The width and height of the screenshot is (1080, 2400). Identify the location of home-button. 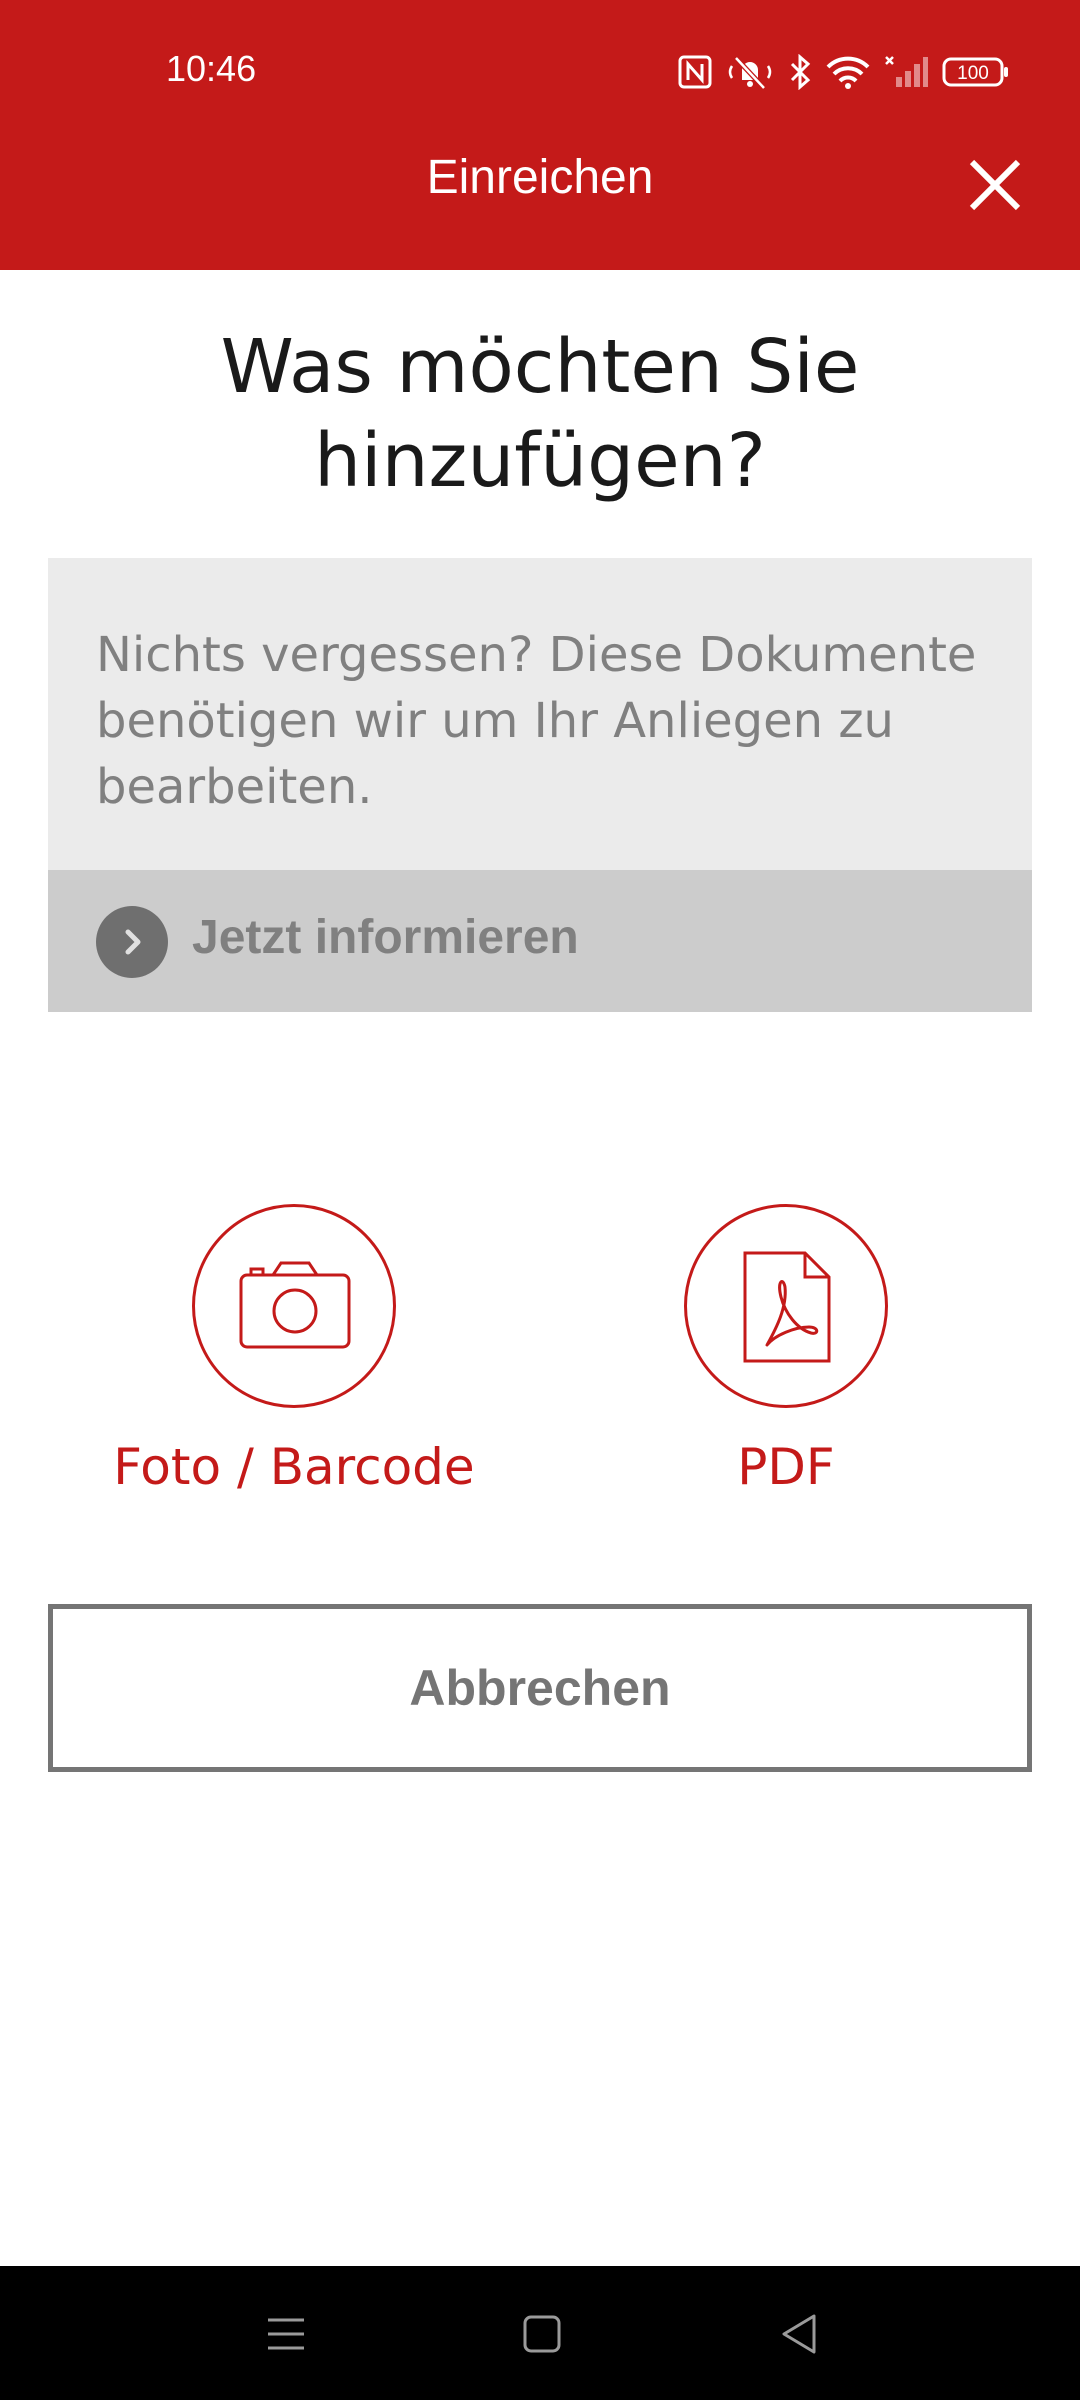
(542, 2334).